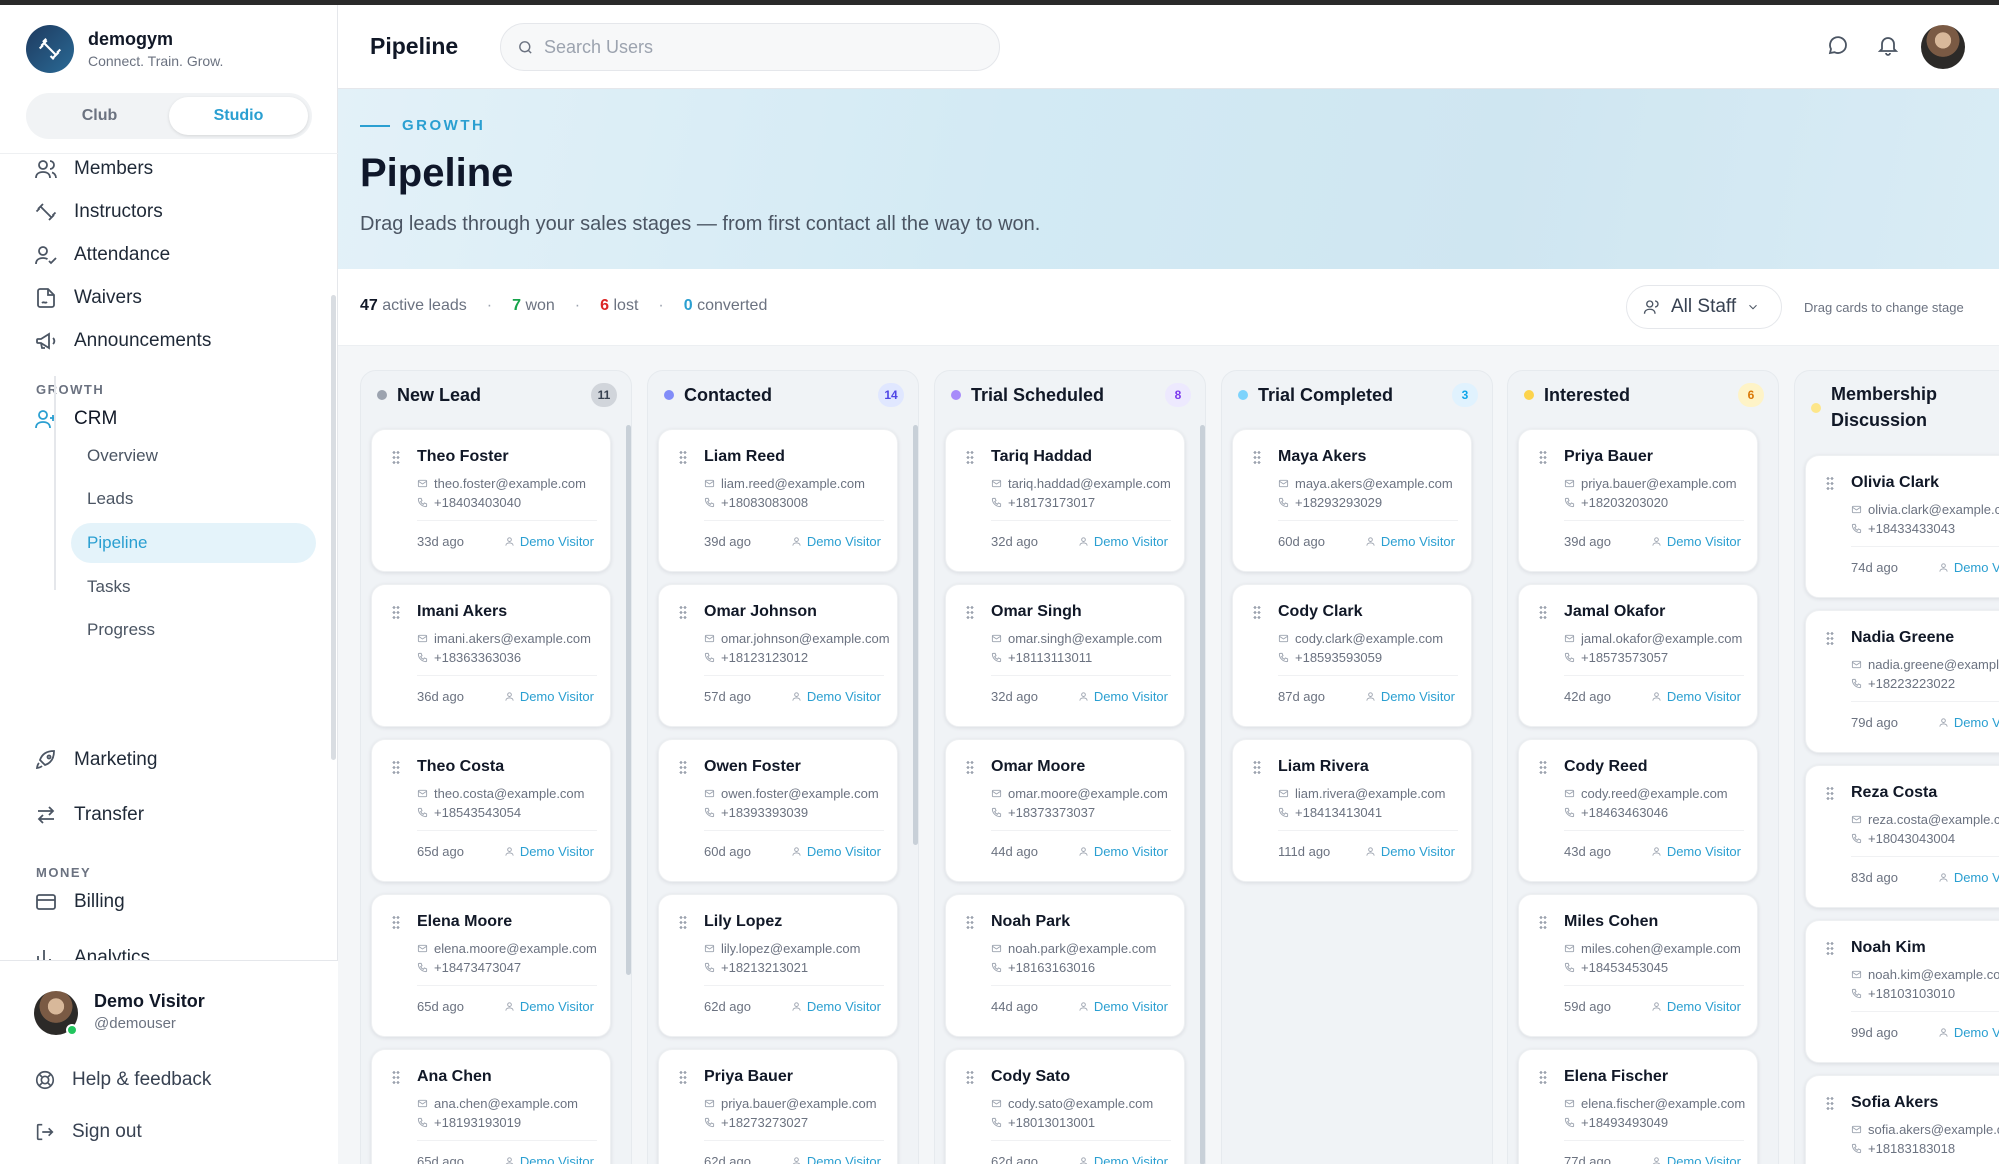 This screenshot has height=1164, width=1999. I want to click on help-feedback-link: Help & feedback, so click(122, 1080).